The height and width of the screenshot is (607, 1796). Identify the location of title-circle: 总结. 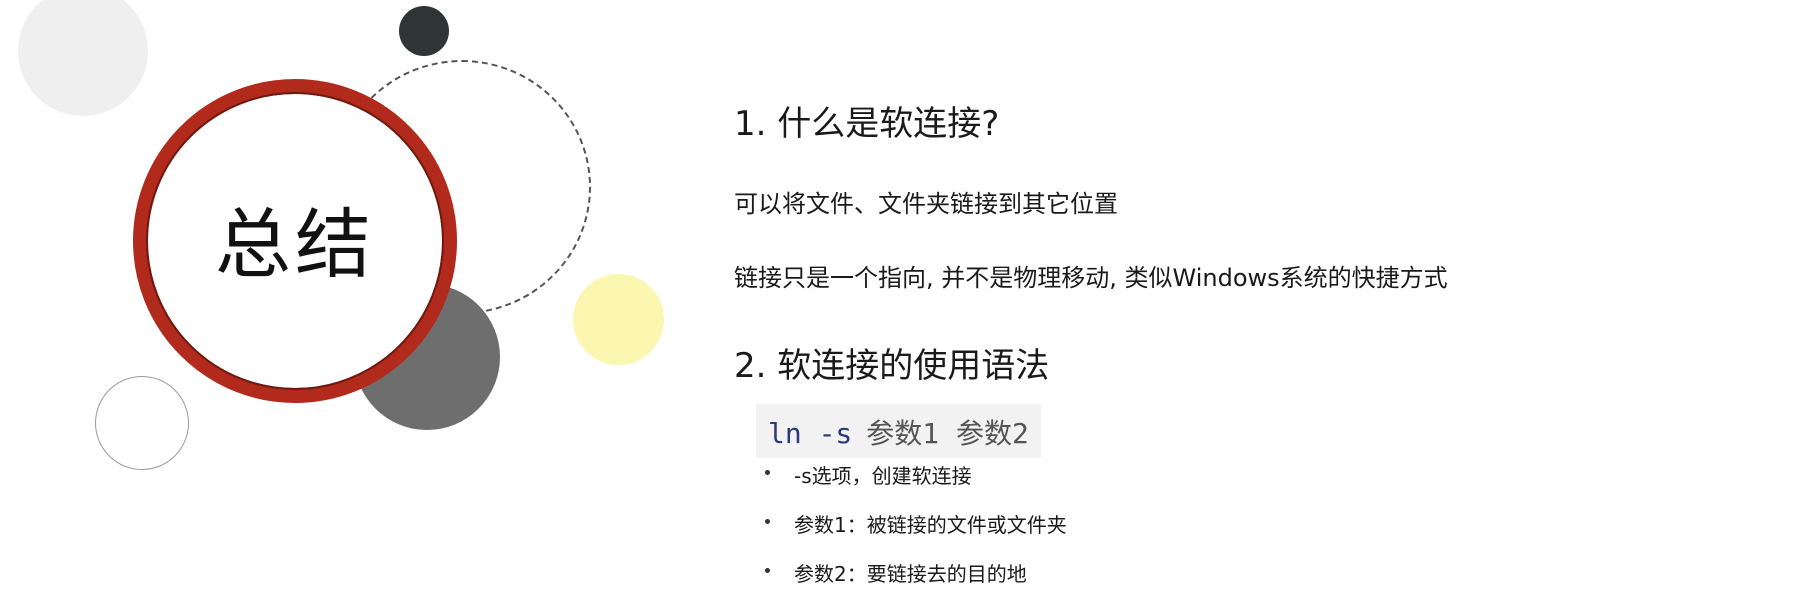
(295, 241).